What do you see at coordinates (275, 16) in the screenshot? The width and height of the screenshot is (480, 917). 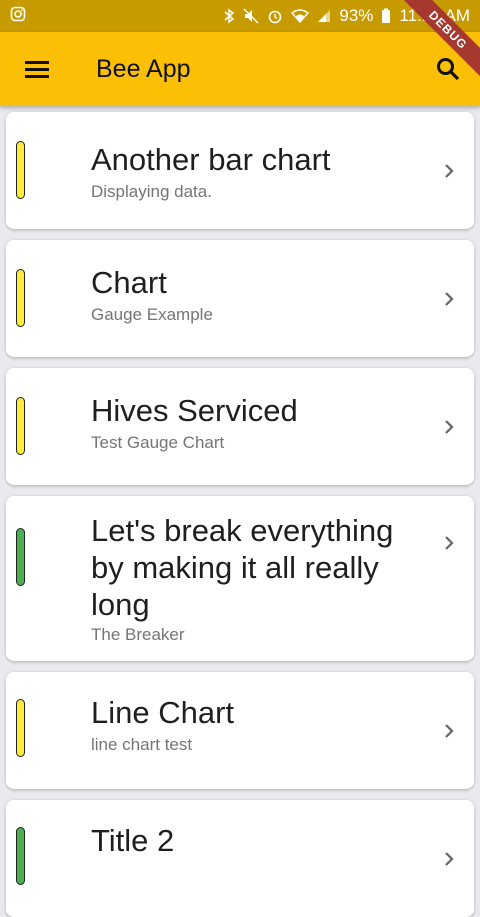 I see `alarm-icon` at bounding box center [275, 16].